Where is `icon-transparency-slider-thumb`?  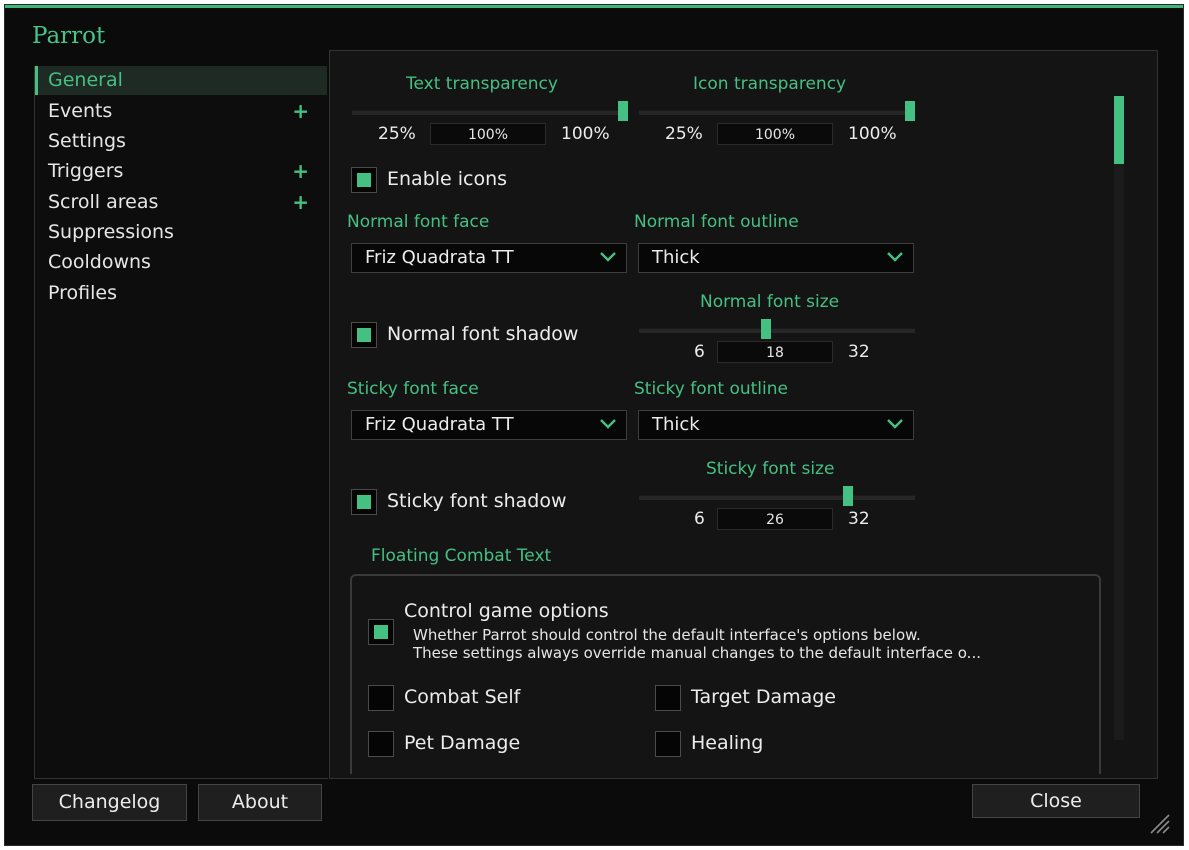 icon-transparency-slider-thumb is located at coordinates (910, 111).